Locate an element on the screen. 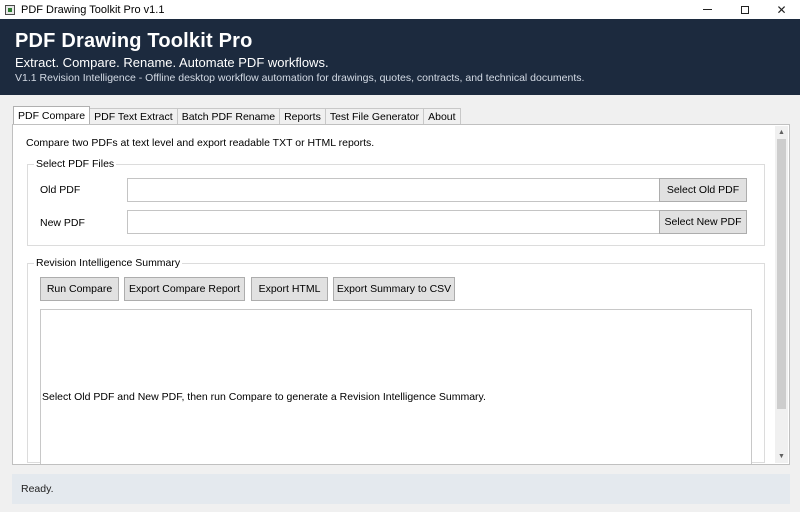 Image resolution: width=800 pixels, height=512 pixels. revision-summary-legend: Revision Intelligence Summary is located at coordinates (108, 263).